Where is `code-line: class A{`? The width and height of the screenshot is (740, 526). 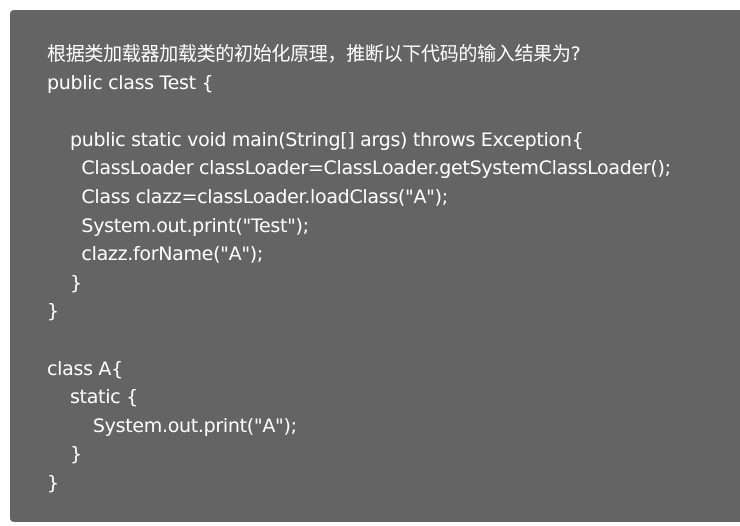
code-line: class A{ is located at coordinates (85, 368).